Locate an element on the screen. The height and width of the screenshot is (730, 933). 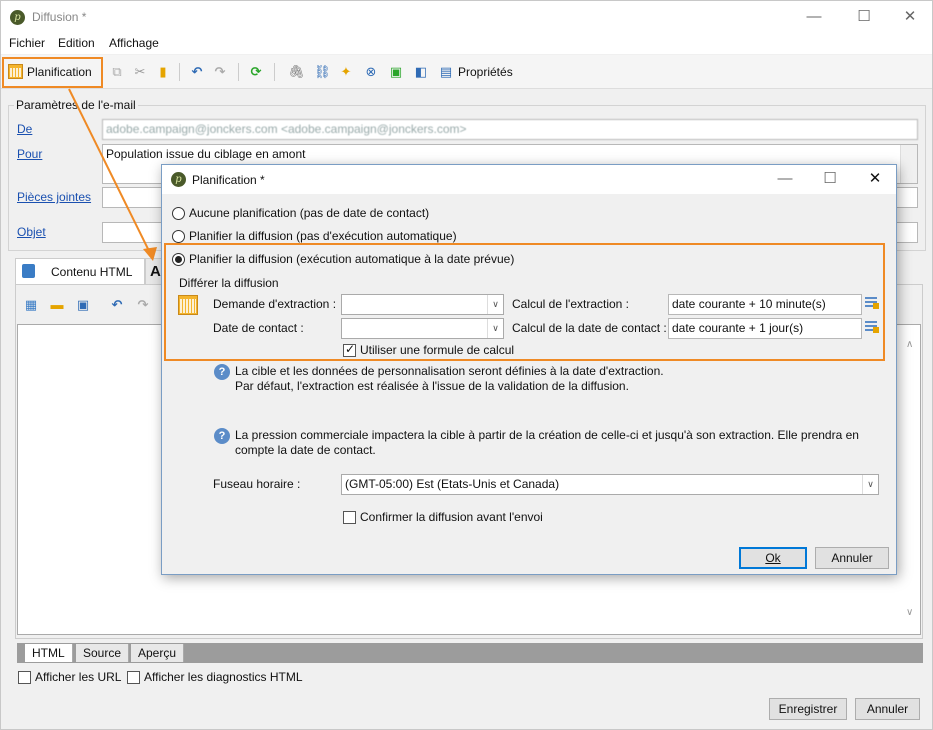
title-bar: p Diffusion * — ☐ ✕ is located at coordinates (466, 17).